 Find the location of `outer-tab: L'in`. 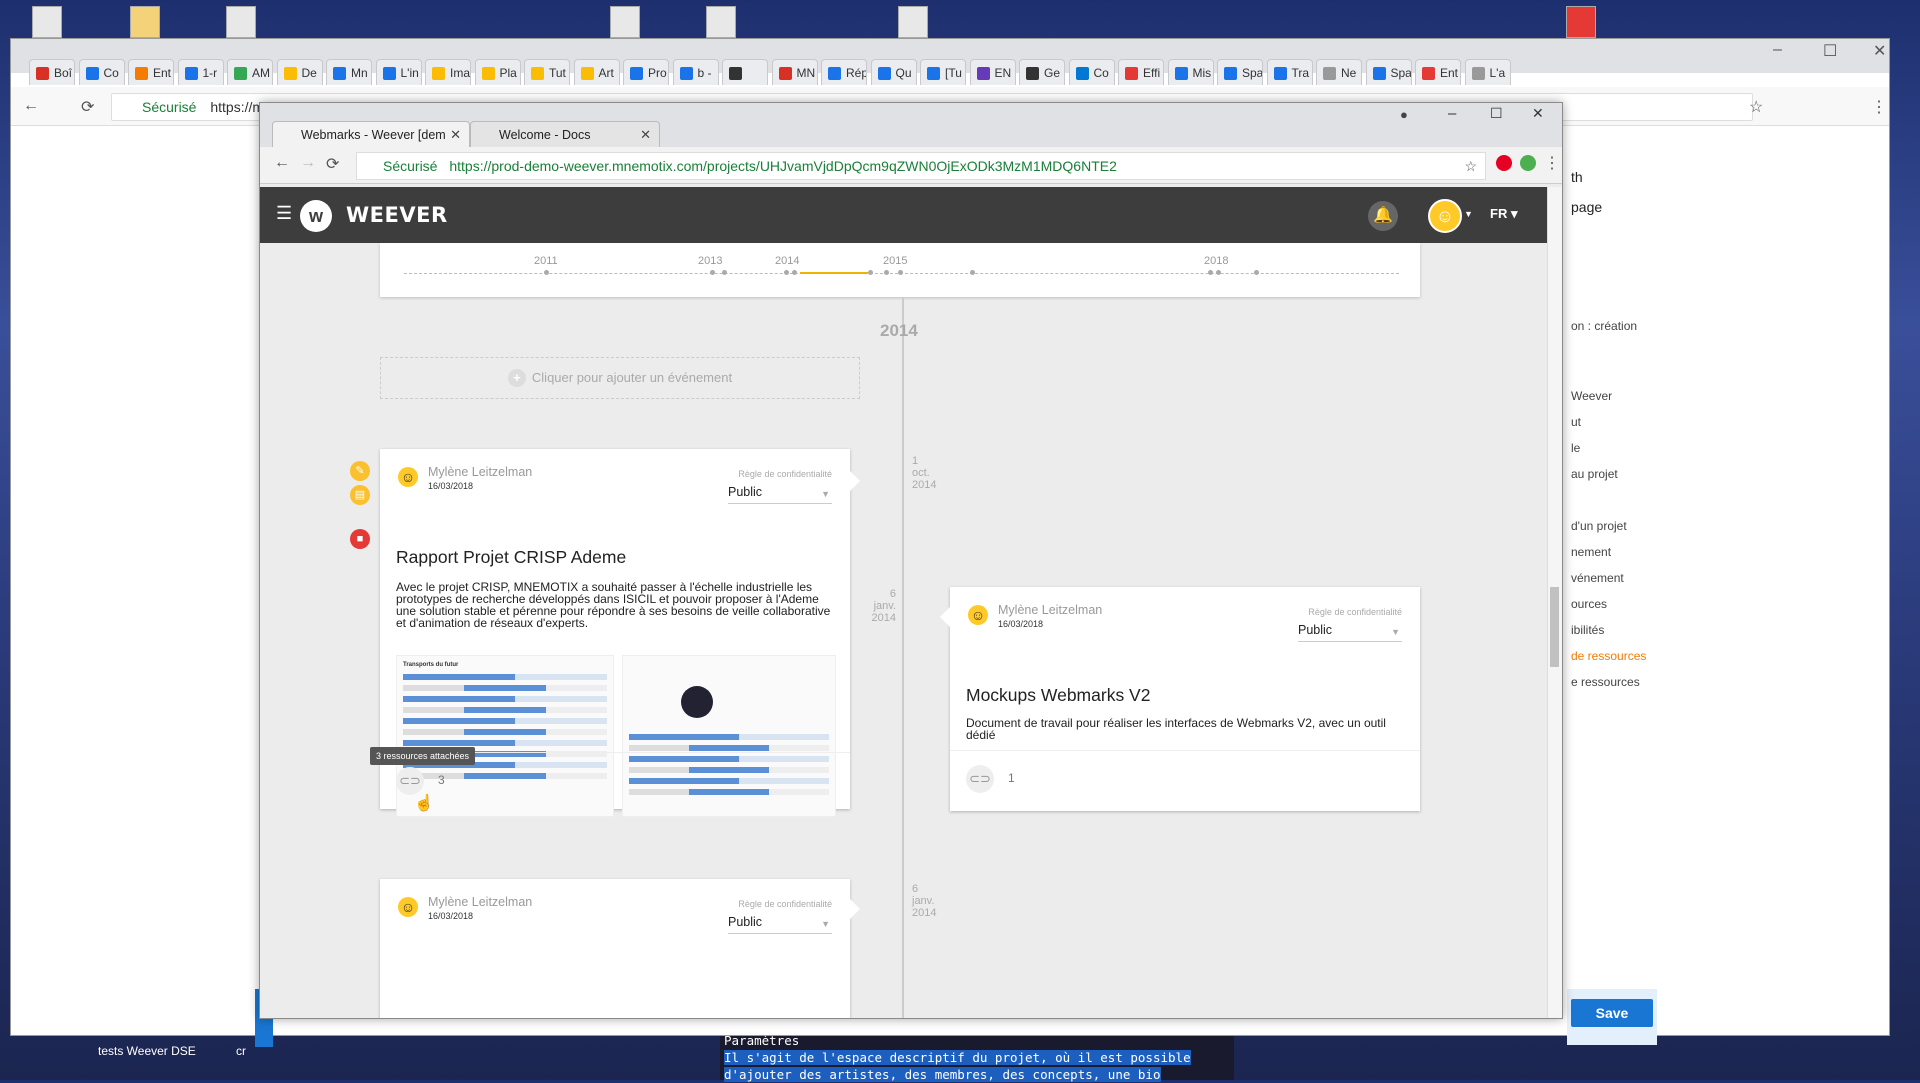

outer-tab: L'in is located at coordinates (398, 72).